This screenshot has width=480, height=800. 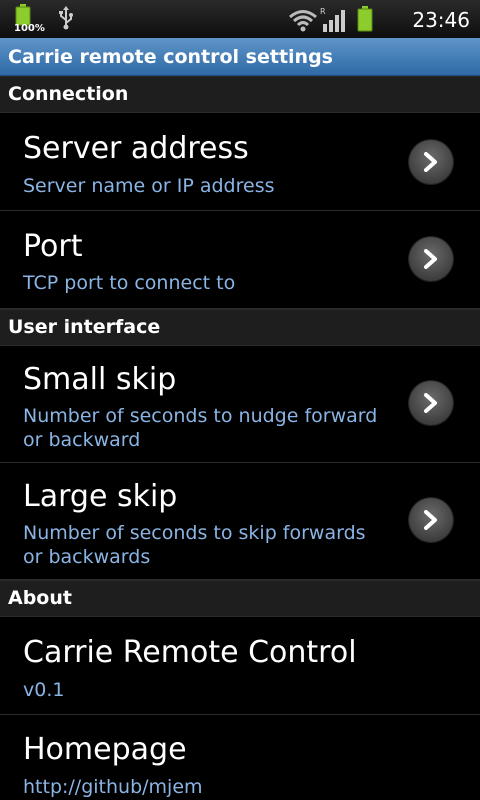 I want to click on pref-homepage: Homepage http://github/mjem, so click(x=240, y=757).